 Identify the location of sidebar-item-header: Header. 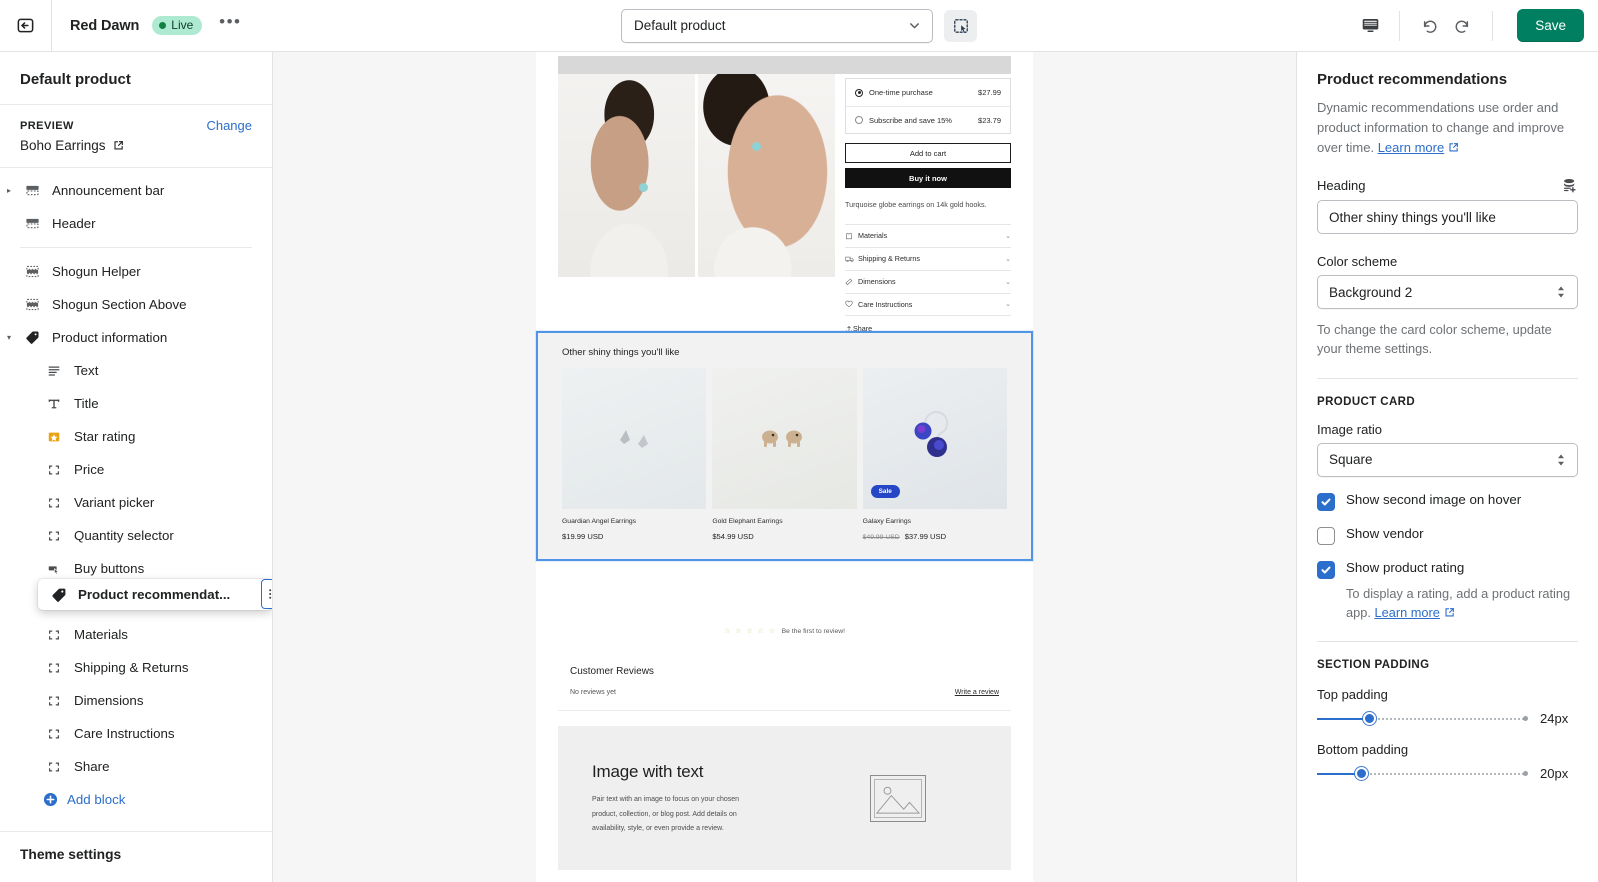
(136, 223).